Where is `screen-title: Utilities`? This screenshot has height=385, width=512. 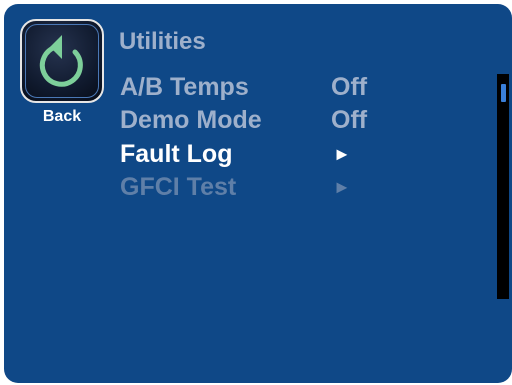 screen-title: Utilities is located at coordinates (162, 41).